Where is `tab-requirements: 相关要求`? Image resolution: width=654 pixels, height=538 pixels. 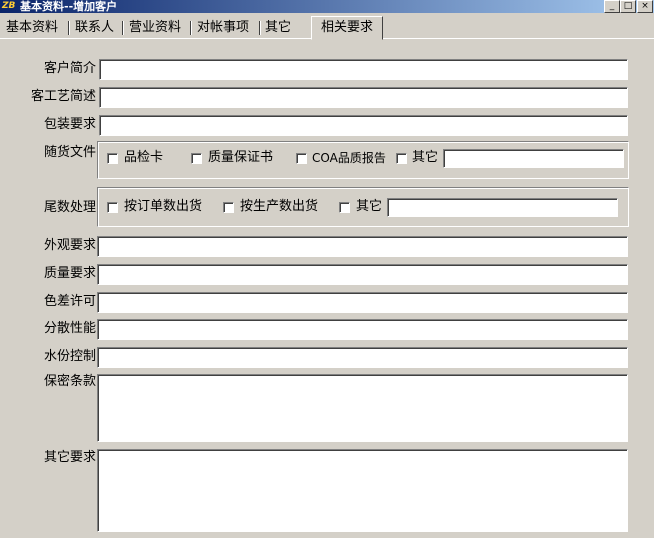
tab-requirements: 相关要求 is located at coordinates (347, 28).